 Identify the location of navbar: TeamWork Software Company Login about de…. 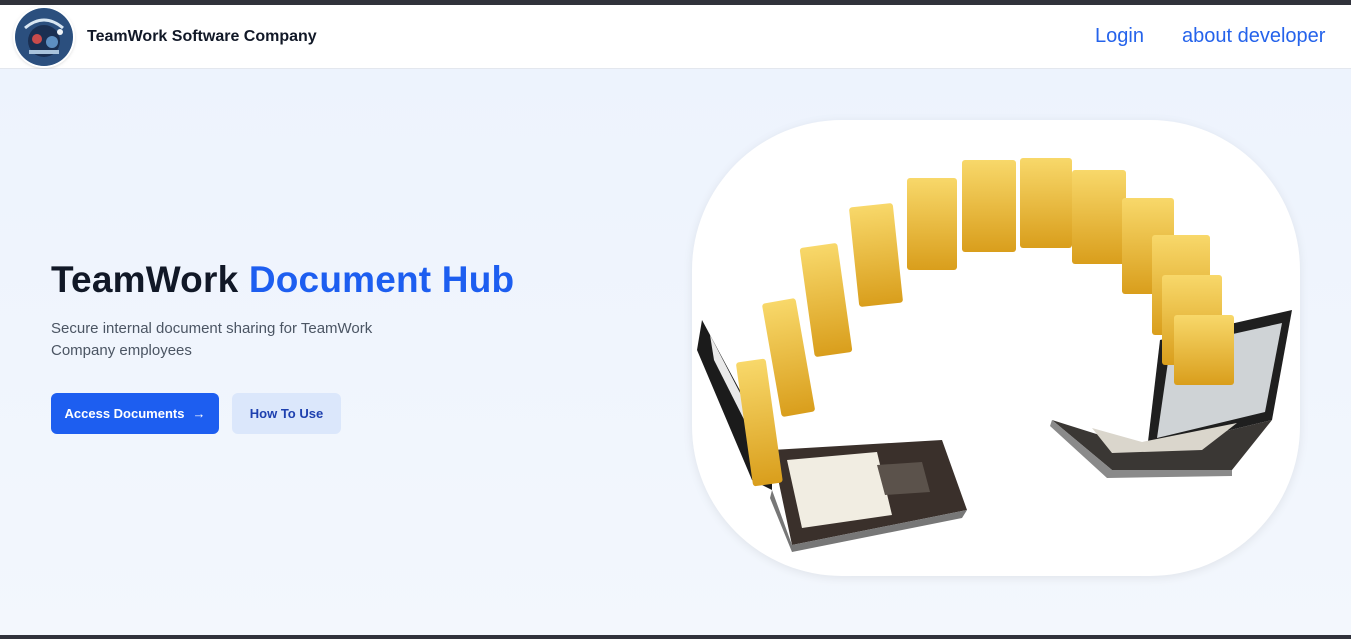
(675, 37).